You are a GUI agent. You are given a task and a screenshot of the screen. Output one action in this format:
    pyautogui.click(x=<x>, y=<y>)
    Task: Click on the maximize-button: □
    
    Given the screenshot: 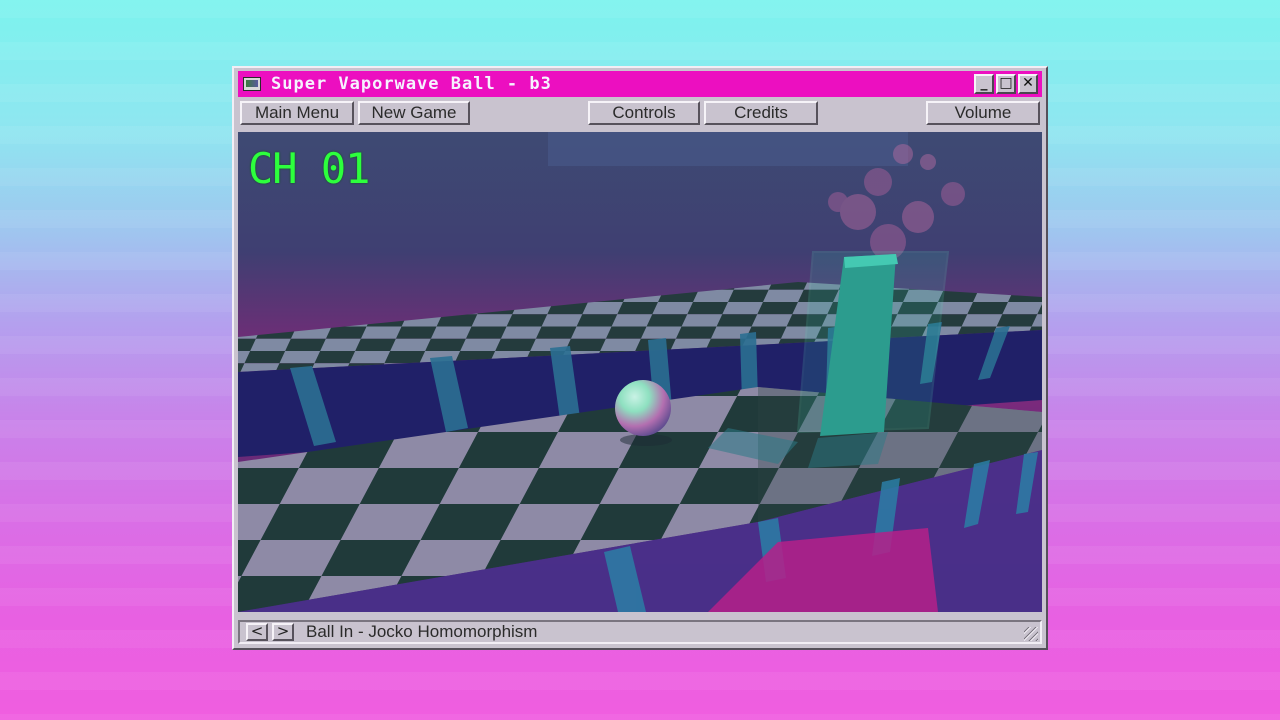 What is the action you would take?
    pyautogui.click(x=1006, y=84)
    